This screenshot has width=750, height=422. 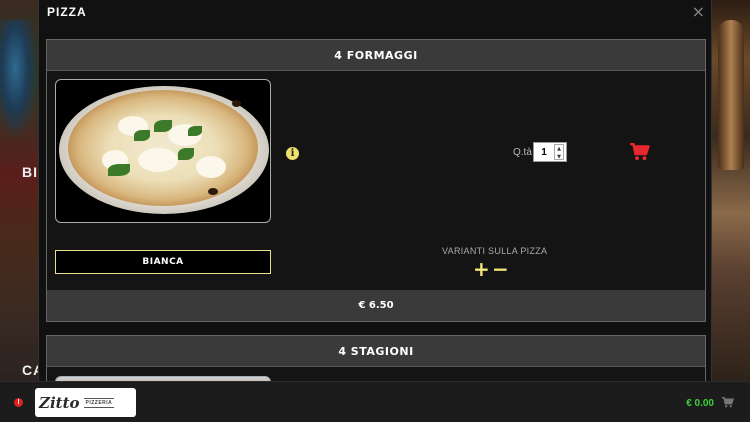 I want to click on product-image, so click(x=163, y=151).